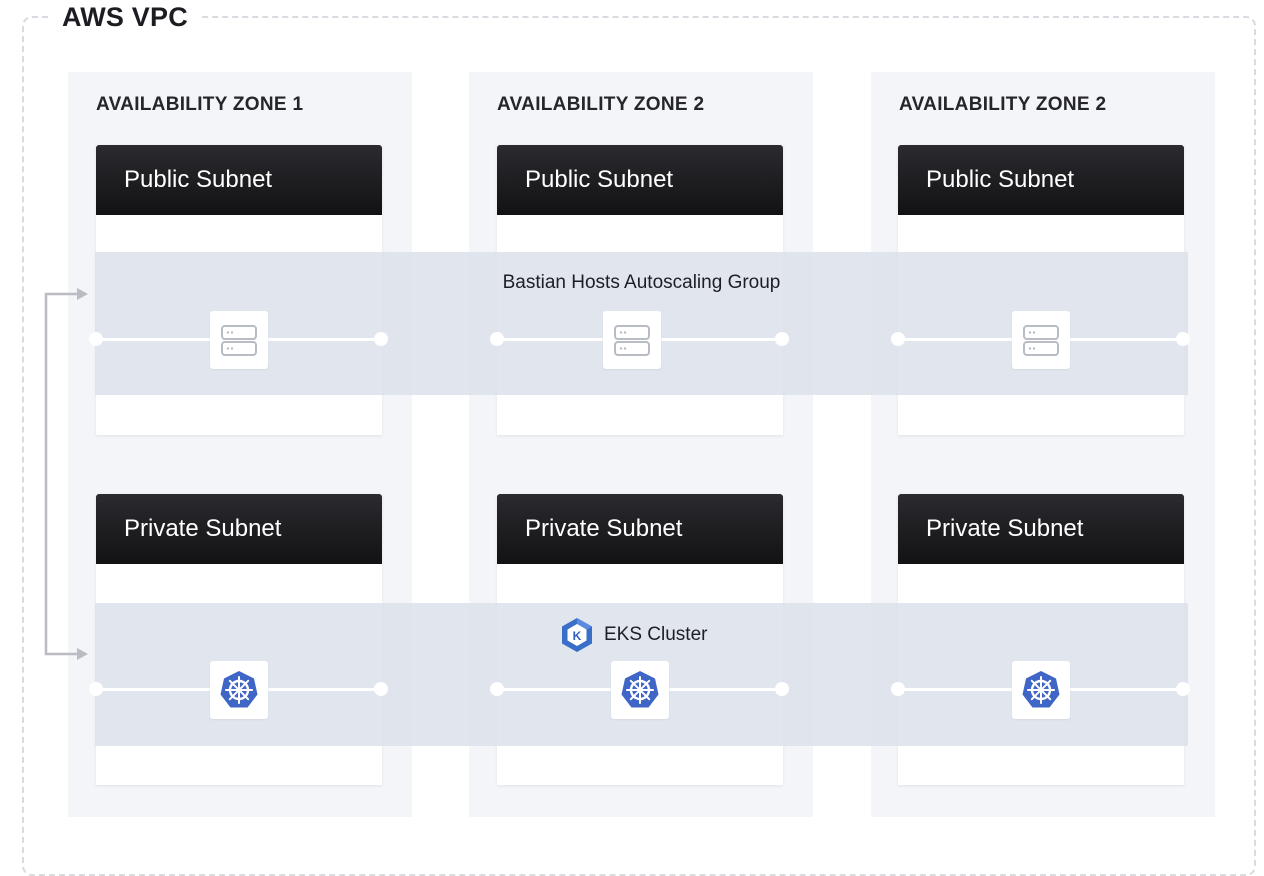 This screenshot has width=1264, height=876. What do you see at coordinates (641, 282) in the screenshot?
I see `bastion-group-label: Bastian Hosts Autoscaling Group` at bounding box center [641, 282].